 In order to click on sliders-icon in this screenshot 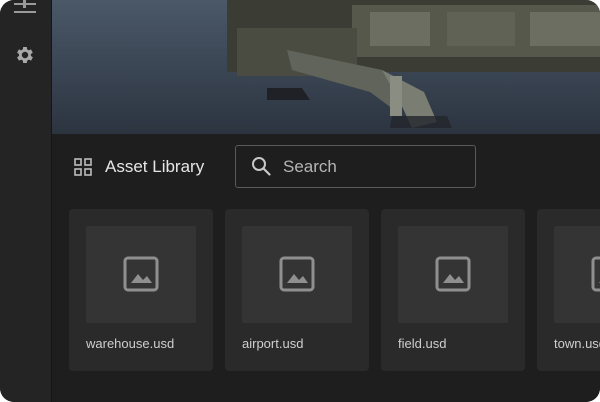, I will do `click(25, 7)`.